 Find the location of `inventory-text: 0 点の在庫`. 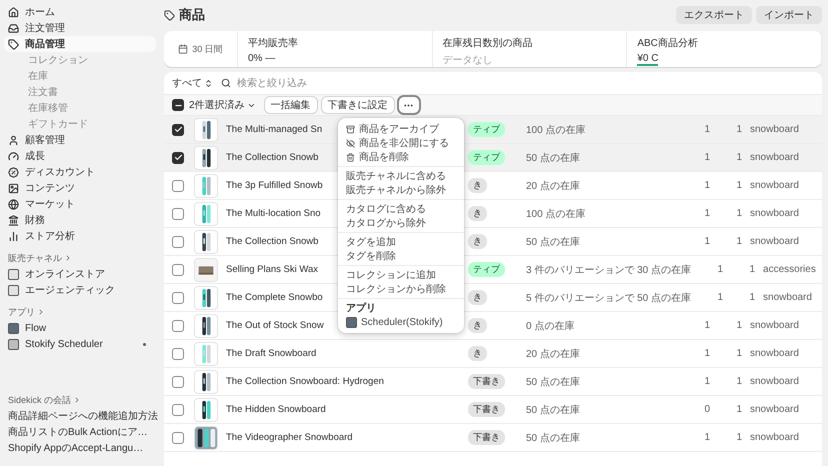

inventory-text: 0 点の在庫 is located at coordinates (551, 326).